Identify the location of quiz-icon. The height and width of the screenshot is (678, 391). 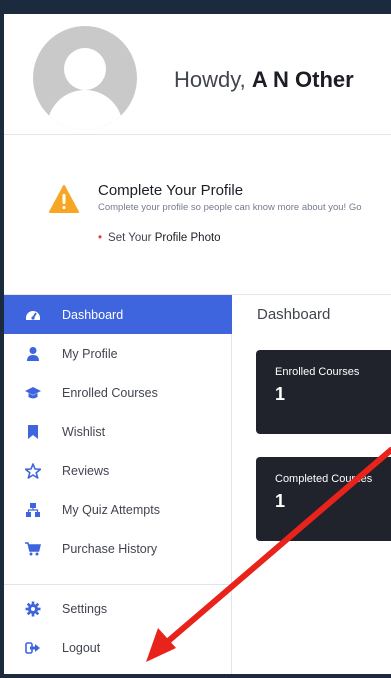
(33, 510).